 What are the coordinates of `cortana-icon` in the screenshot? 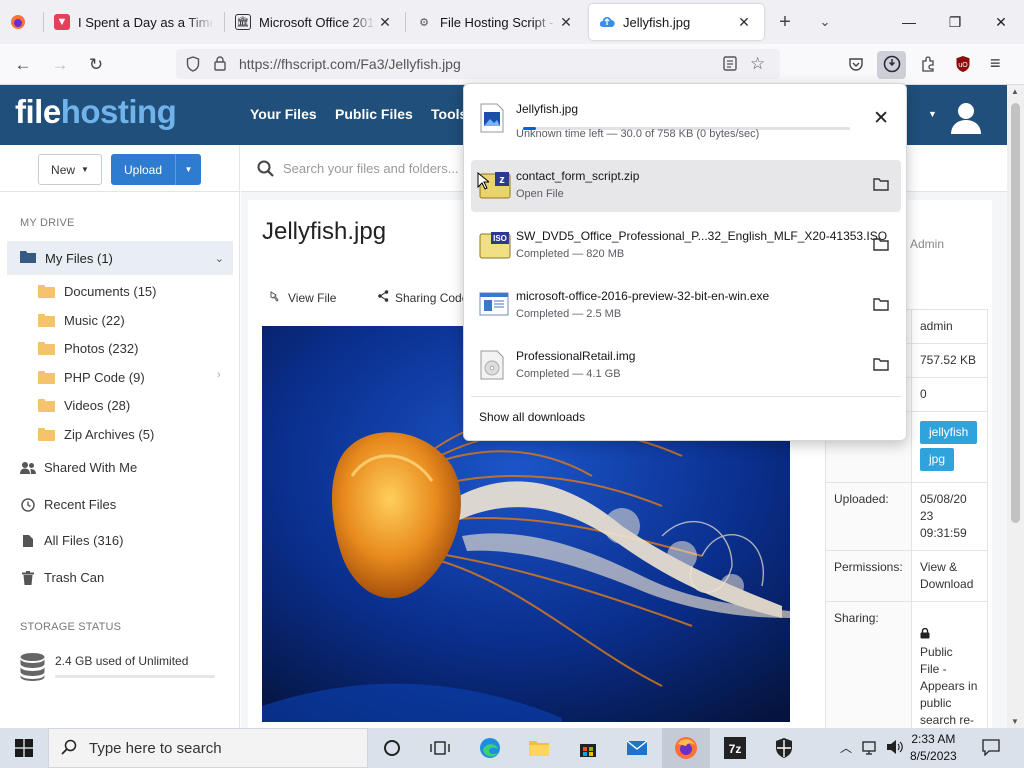 It's located at (392, 748).